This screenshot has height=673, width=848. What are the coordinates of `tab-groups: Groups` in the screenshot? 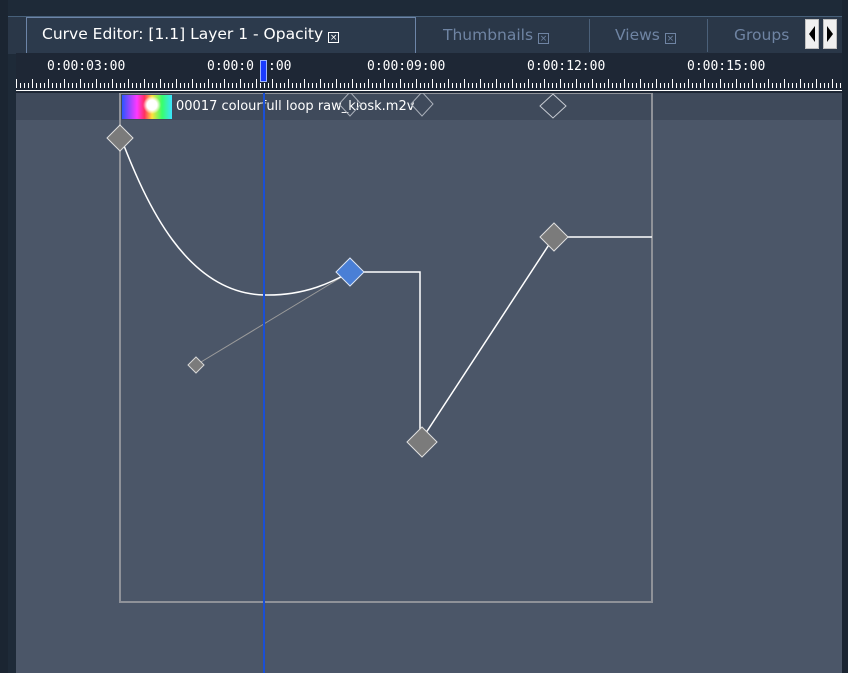 It's located at (756, 35).